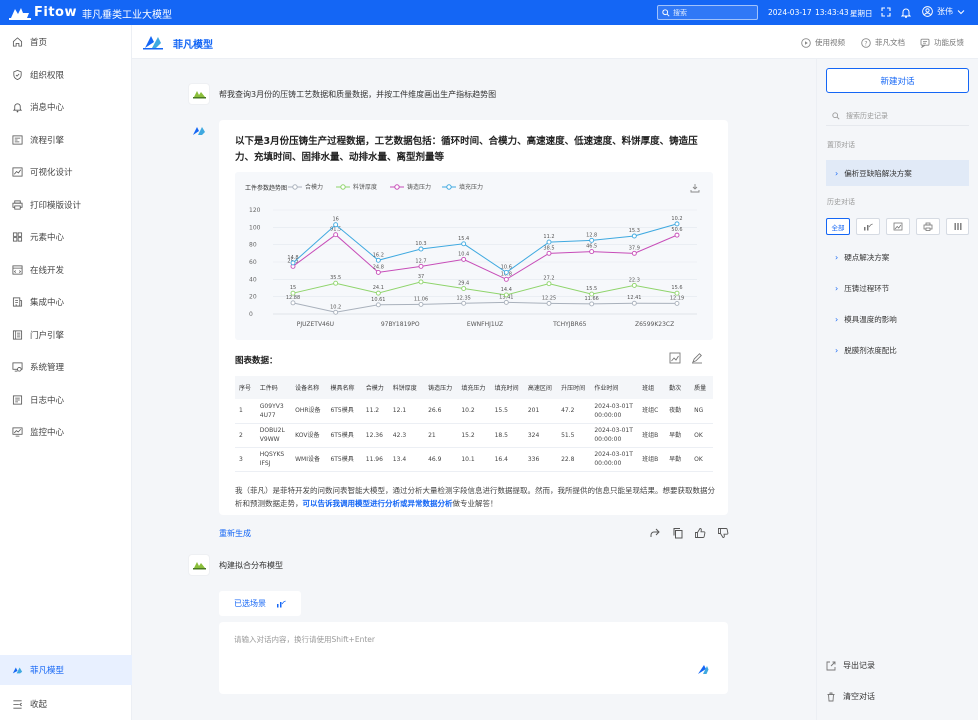  Describe the element at coordinates (235, 533) in the screenshot. I see `regenerate-button: 重新生成` at that location.